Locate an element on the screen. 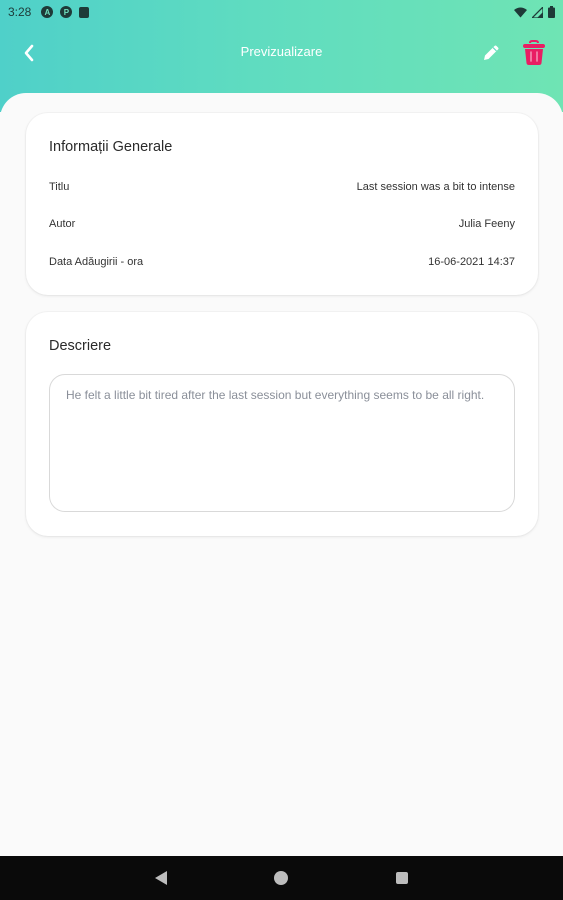 The image size is (563, 900). status-bar: 3:28 A P is located at coordinates (281, 12).